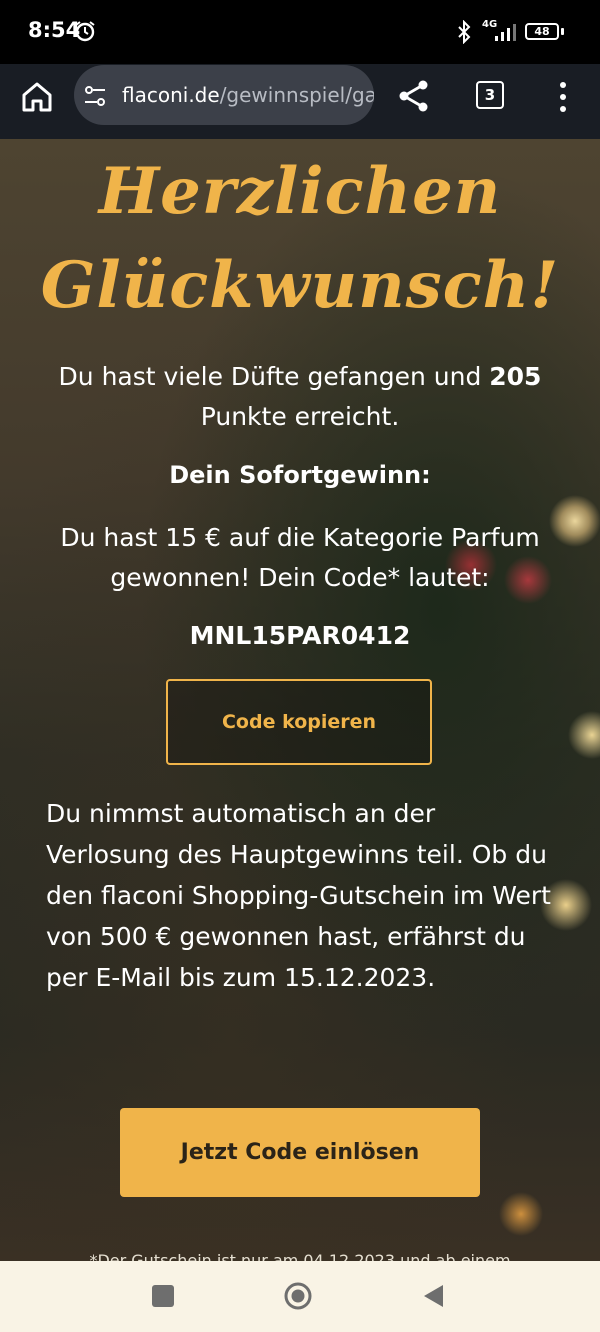 Image resolution: width=600 pixels, height=1332 pixels. Describe the element at coordinates (300, 191) in the screenshot. I see `headline-line-1: Herzlichen` at that location.